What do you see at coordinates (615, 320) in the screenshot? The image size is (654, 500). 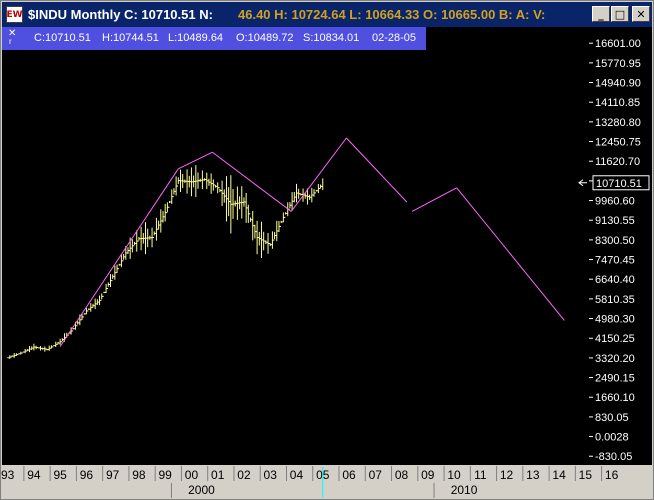 I see `price-axis-label: 4980.30` at bounding box center [615, 320].